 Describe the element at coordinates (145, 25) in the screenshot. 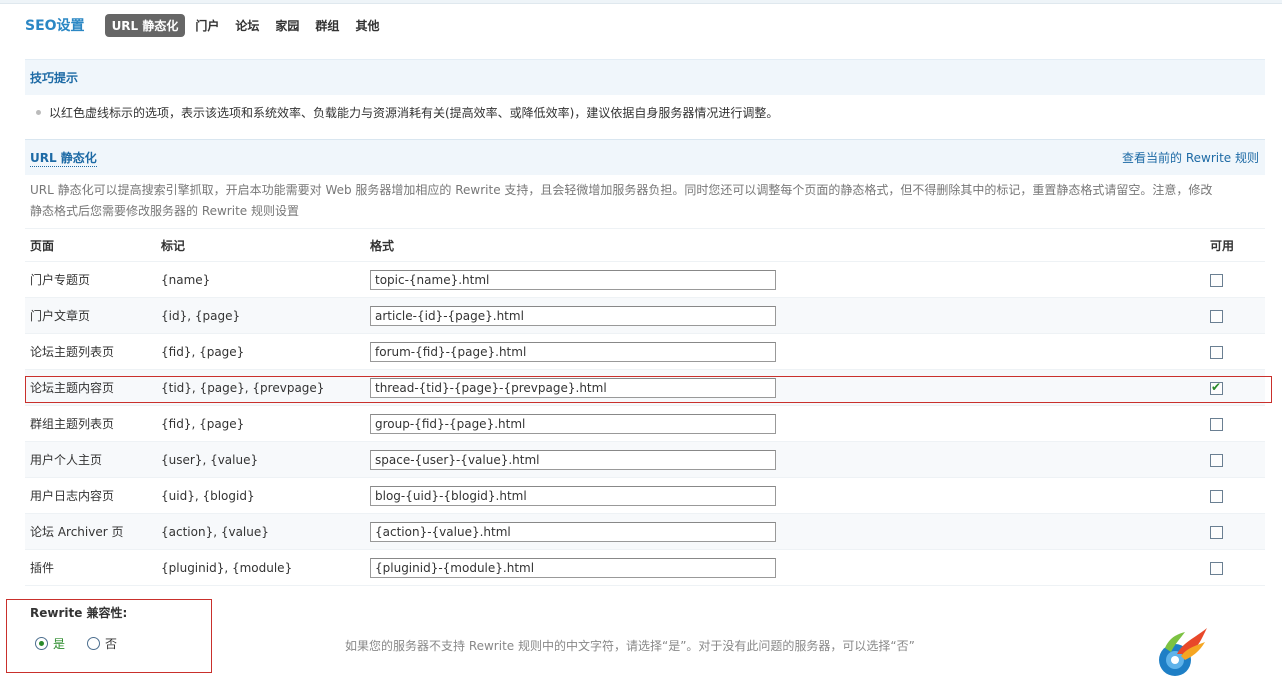

I see `tab-url-static: URL 静态化` at that location.